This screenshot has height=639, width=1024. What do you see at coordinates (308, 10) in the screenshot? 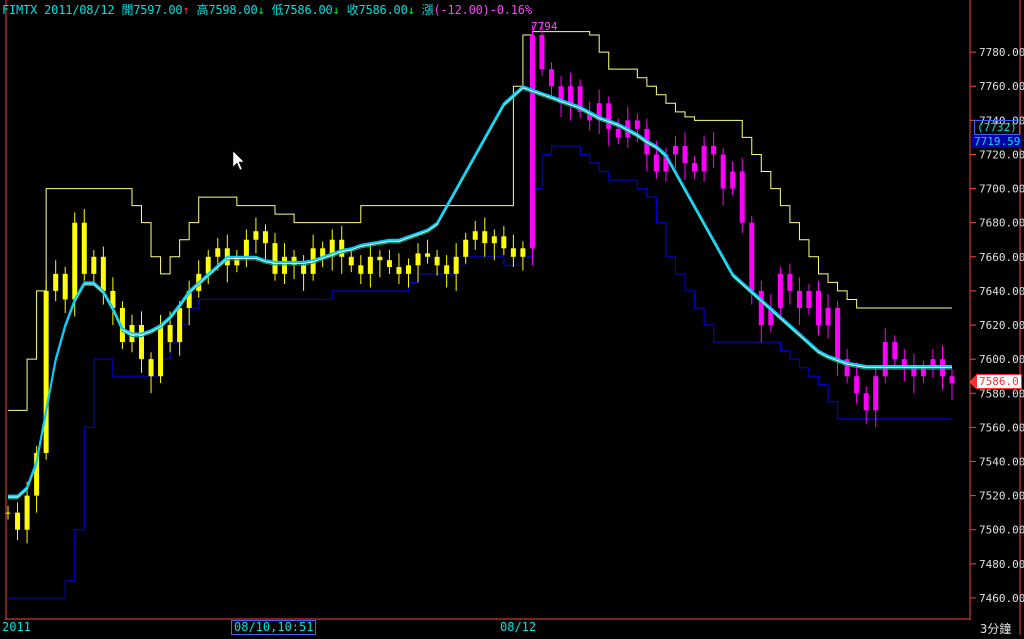
I see `low-value: 7586.00` at bounding box center [308, 10].